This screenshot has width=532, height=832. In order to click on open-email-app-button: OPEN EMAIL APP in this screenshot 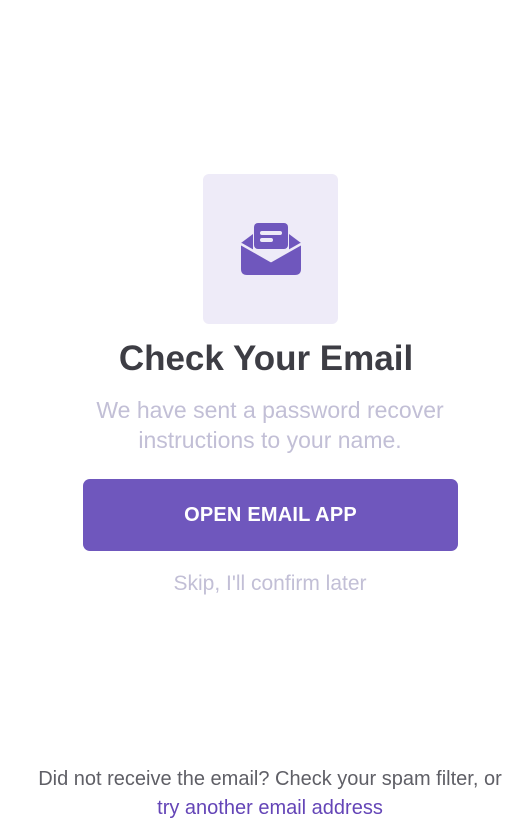, I will do `click(270, 515)`.